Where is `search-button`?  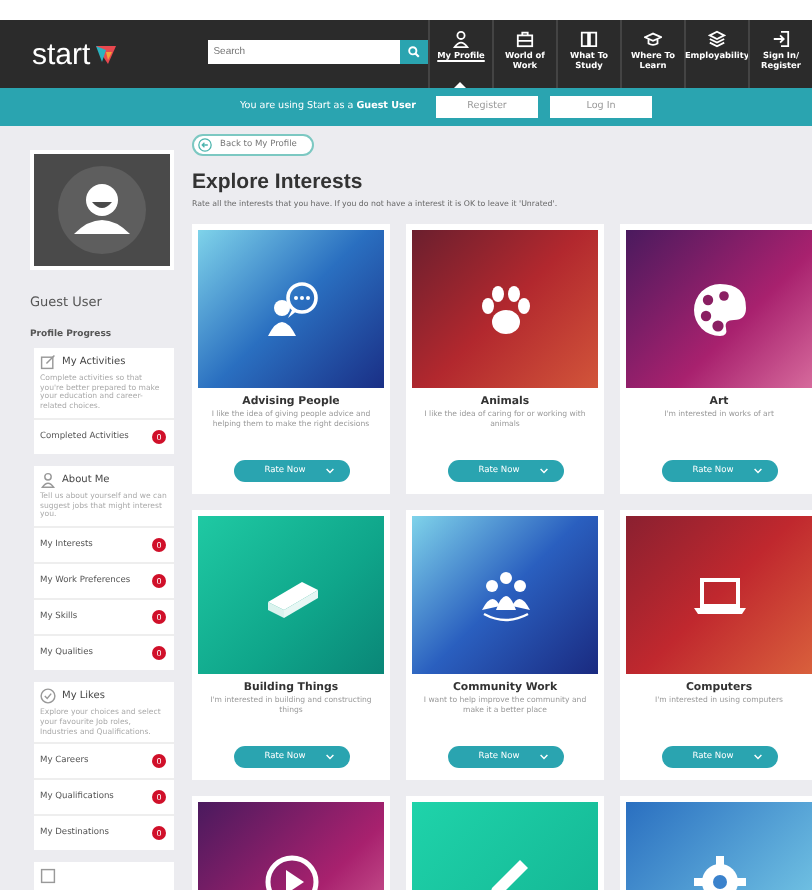 search-button is located at coordinates (414, 52).